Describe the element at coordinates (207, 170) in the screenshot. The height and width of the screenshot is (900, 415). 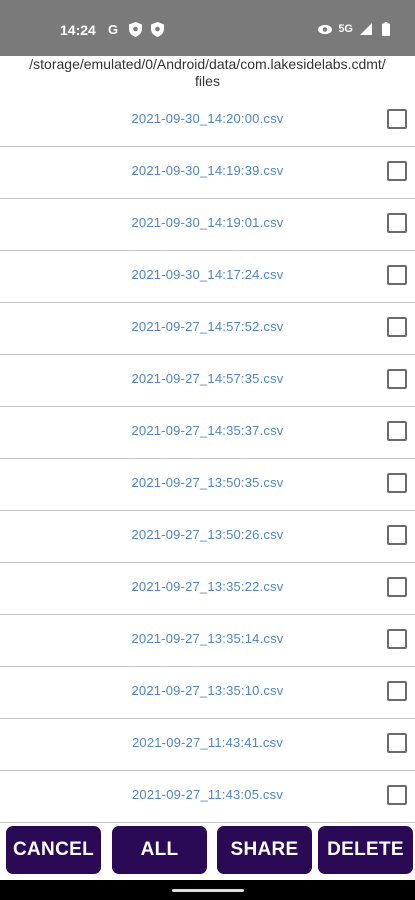
I see `file-name-link: 2021-09-30_14:19:39.csv` at that location.